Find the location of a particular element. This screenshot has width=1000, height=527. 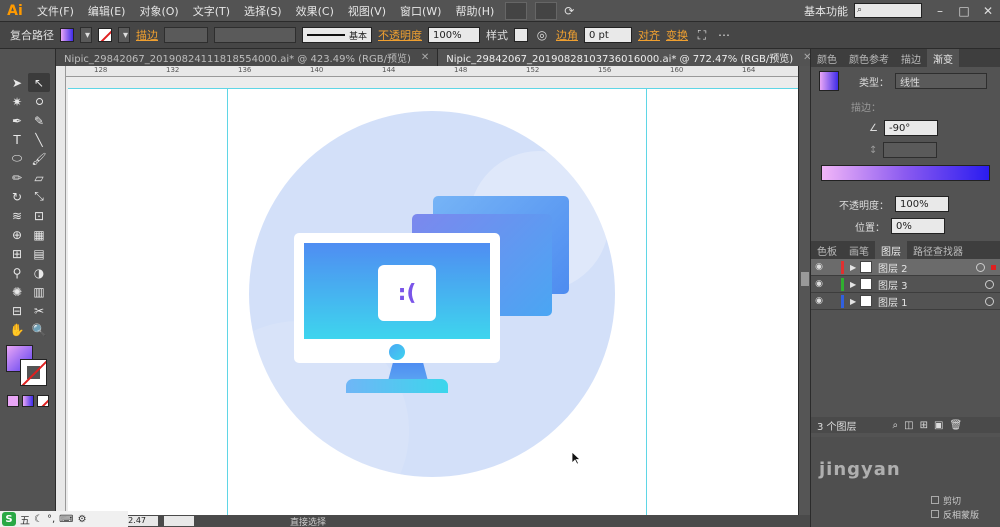

layer-row: ◉ ▶ 图层 2 is located at coordinates (905, 267).